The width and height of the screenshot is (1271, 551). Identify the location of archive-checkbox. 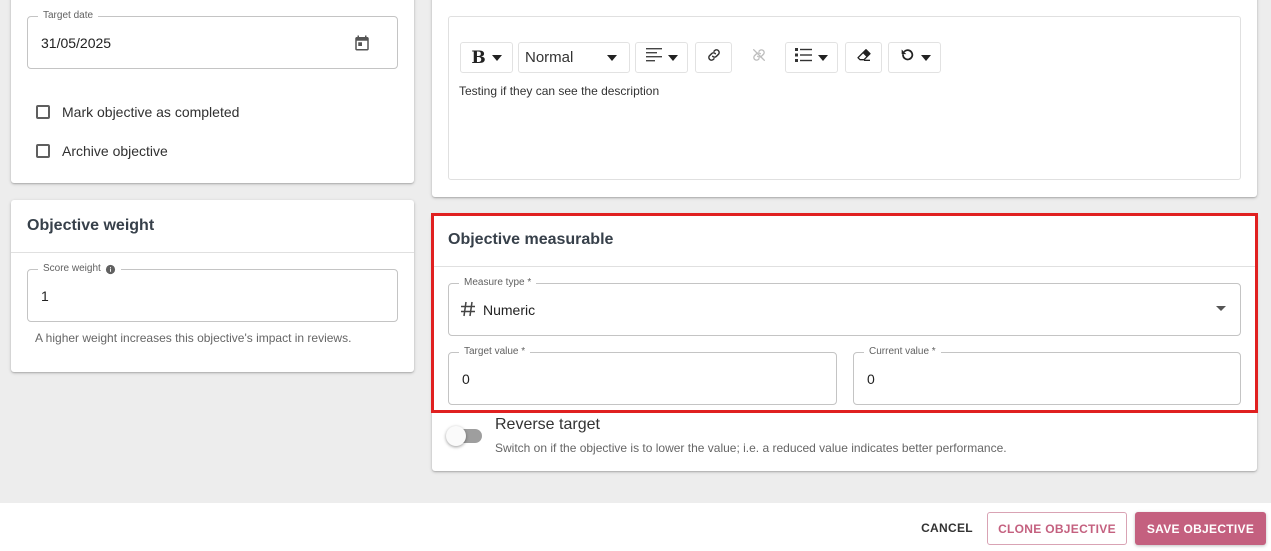
(43, 151).